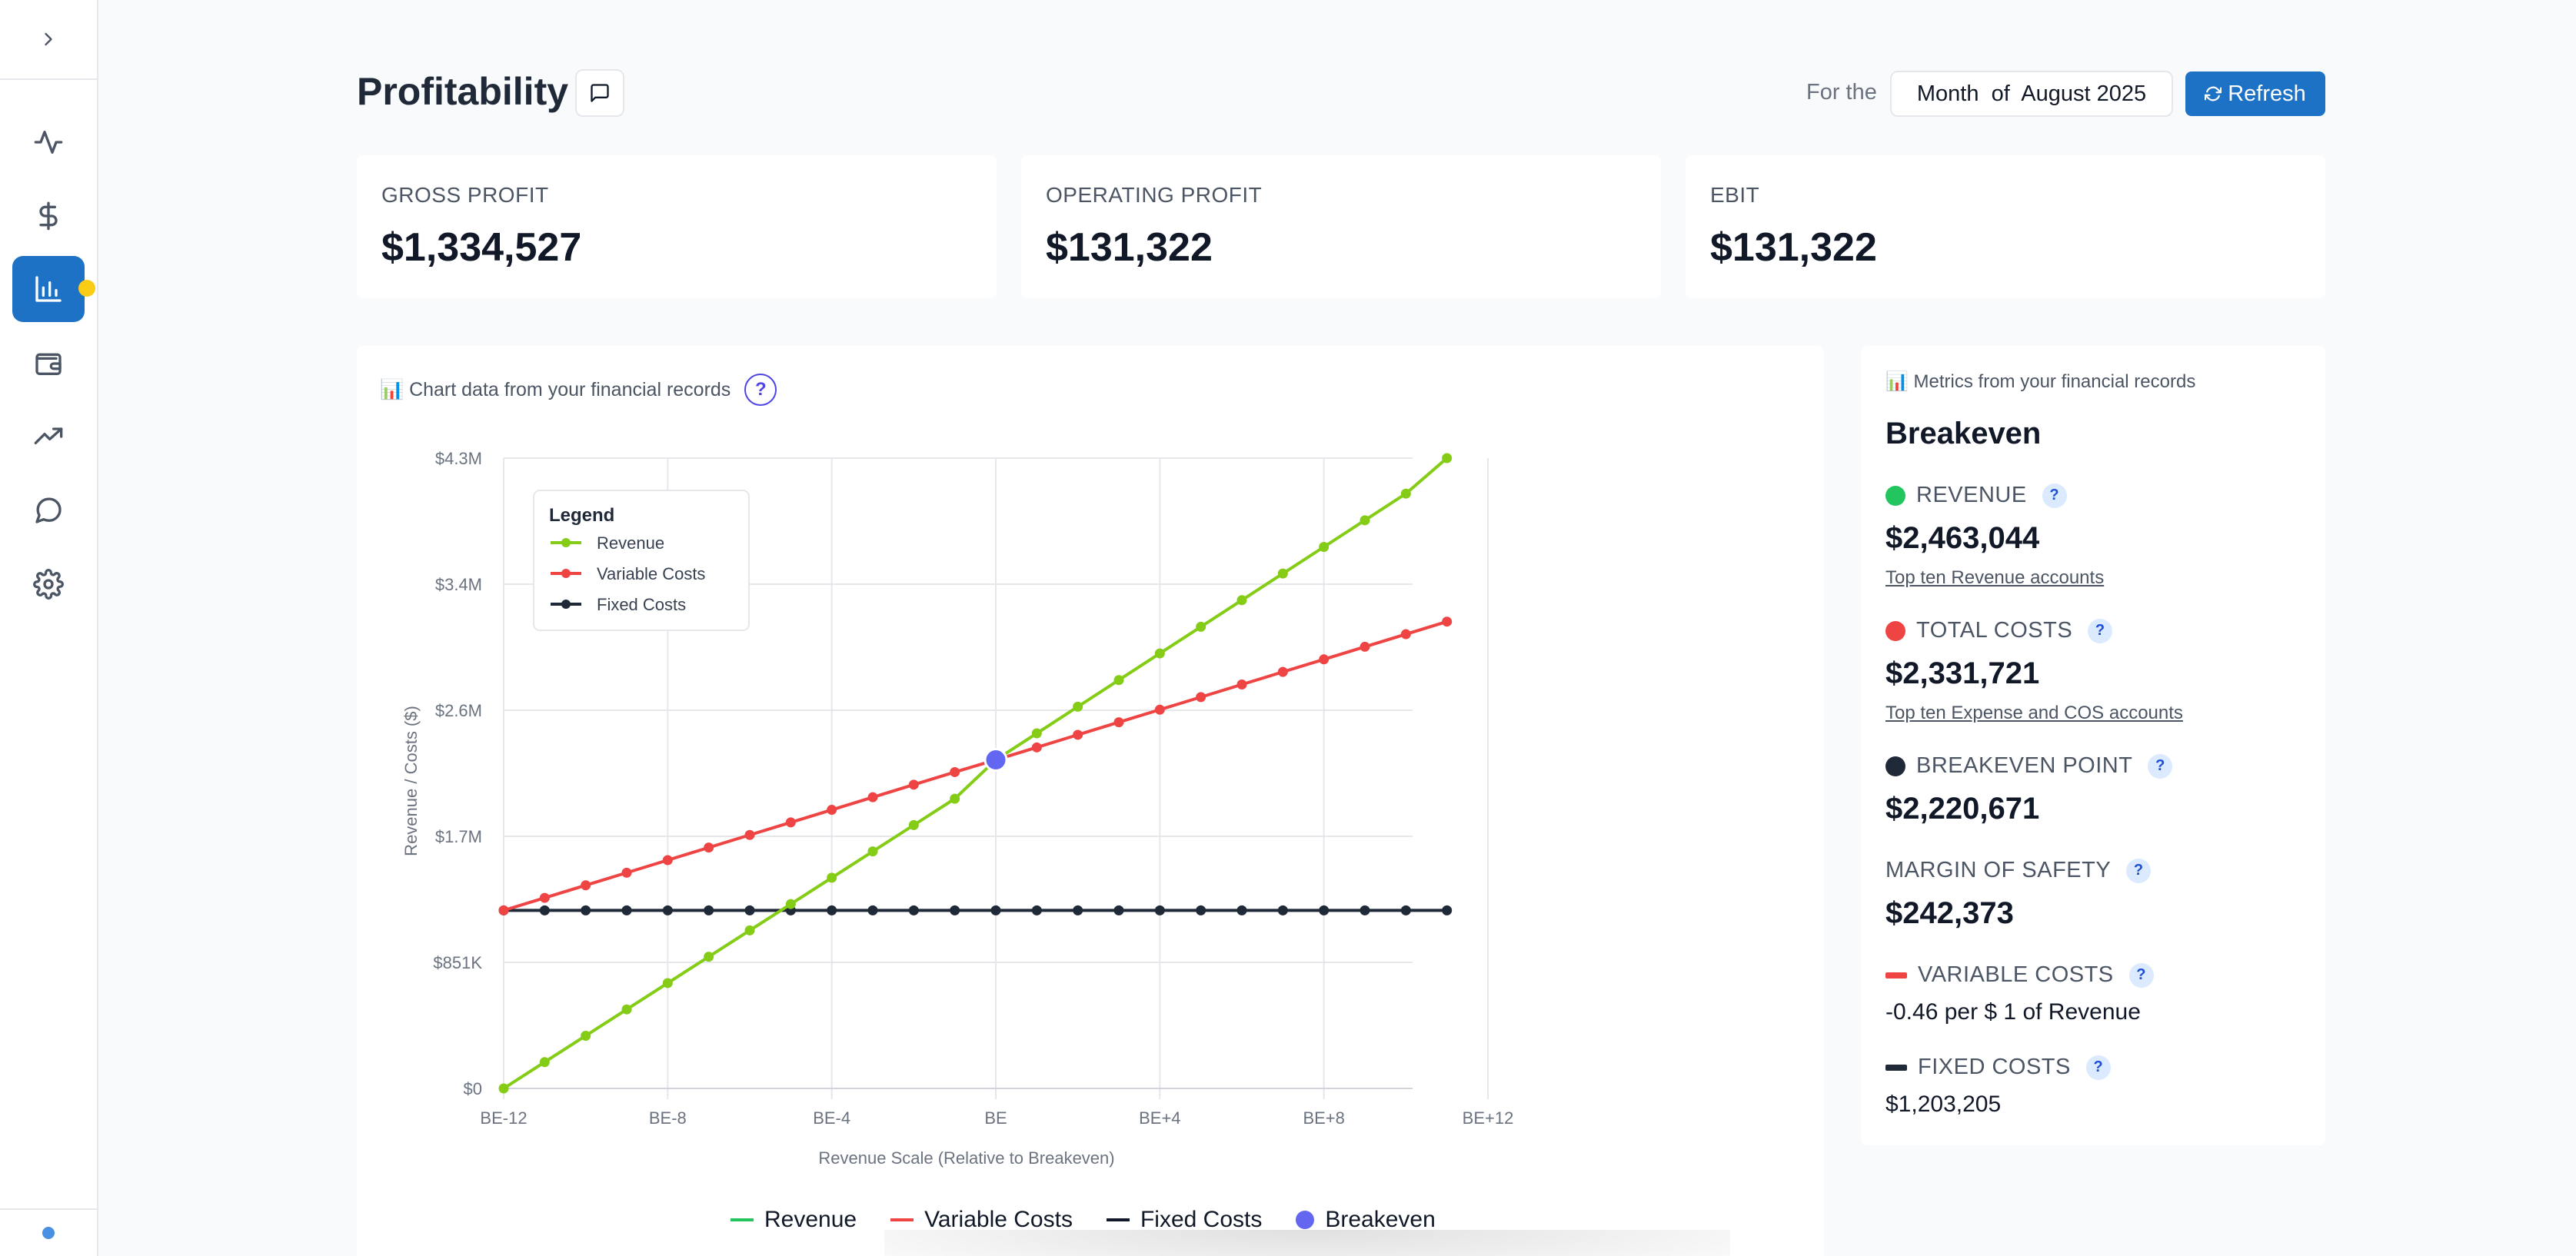 The width and height of the screenshot is (2576, 1256). What do you see at coordinates (458, 458) in the screenshot?
I see `y-tick-label: $4.3M` at bounding box center [458, 458].